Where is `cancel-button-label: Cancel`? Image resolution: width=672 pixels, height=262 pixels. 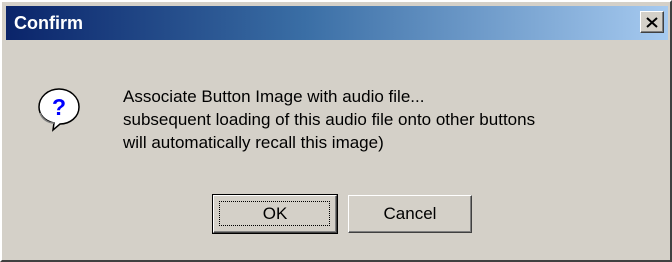
cancel-button-label: Cancel is located at coordinates (410, 213).